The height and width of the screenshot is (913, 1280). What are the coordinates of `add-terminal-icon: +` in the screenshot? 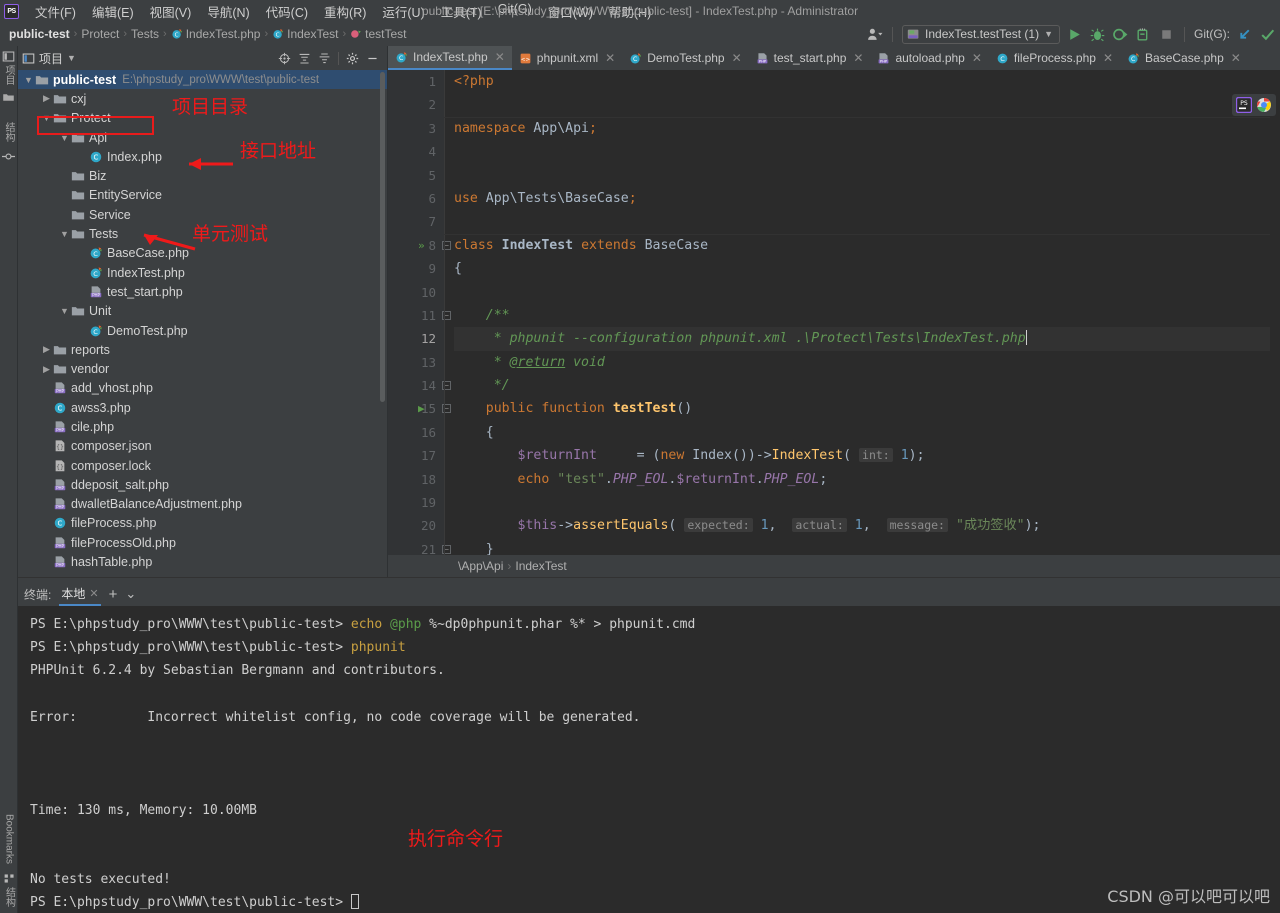 It's located at (113, 594).